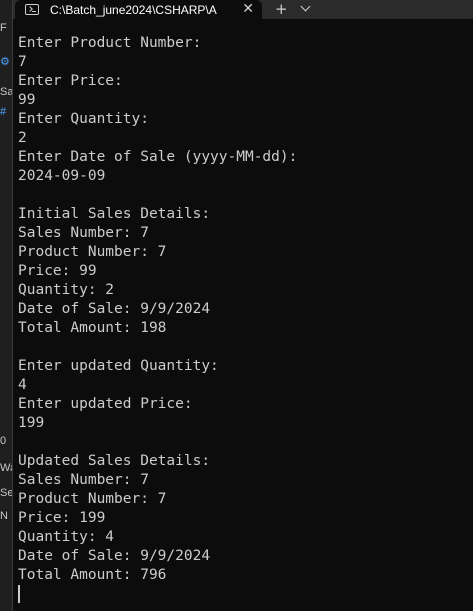  Describe the element at coordinates (83, 119) in the screenshot. I see `terminal-line: Enter Quantity:` at that location.